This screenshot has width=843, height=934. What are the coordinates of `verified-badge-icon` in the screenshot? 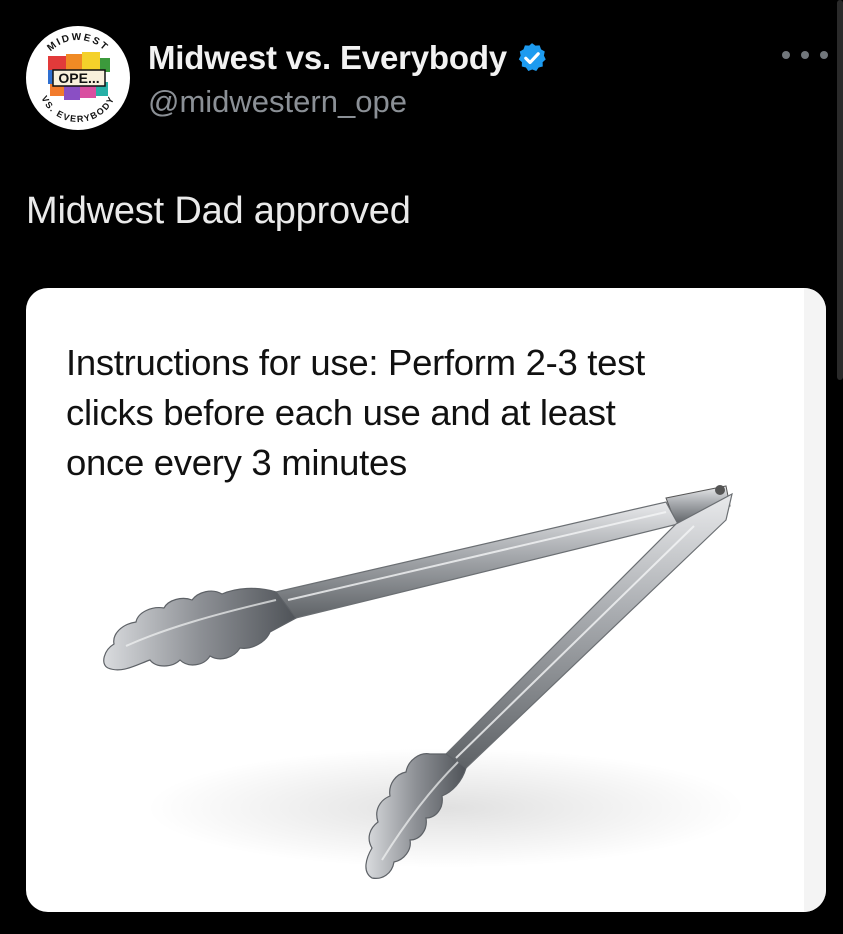 It's located at (532, 57).